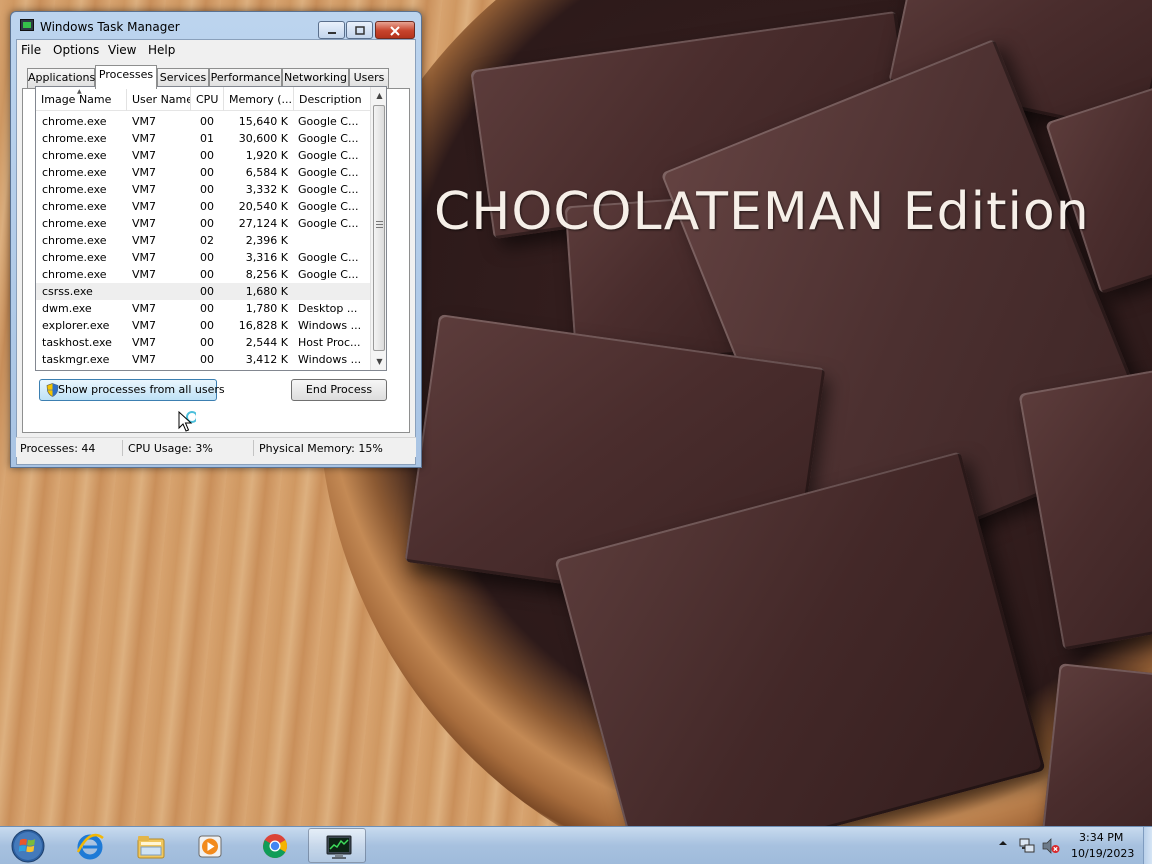  I want to click on process-row: csrss.exe 00 1,680 K, so click(203, 291).